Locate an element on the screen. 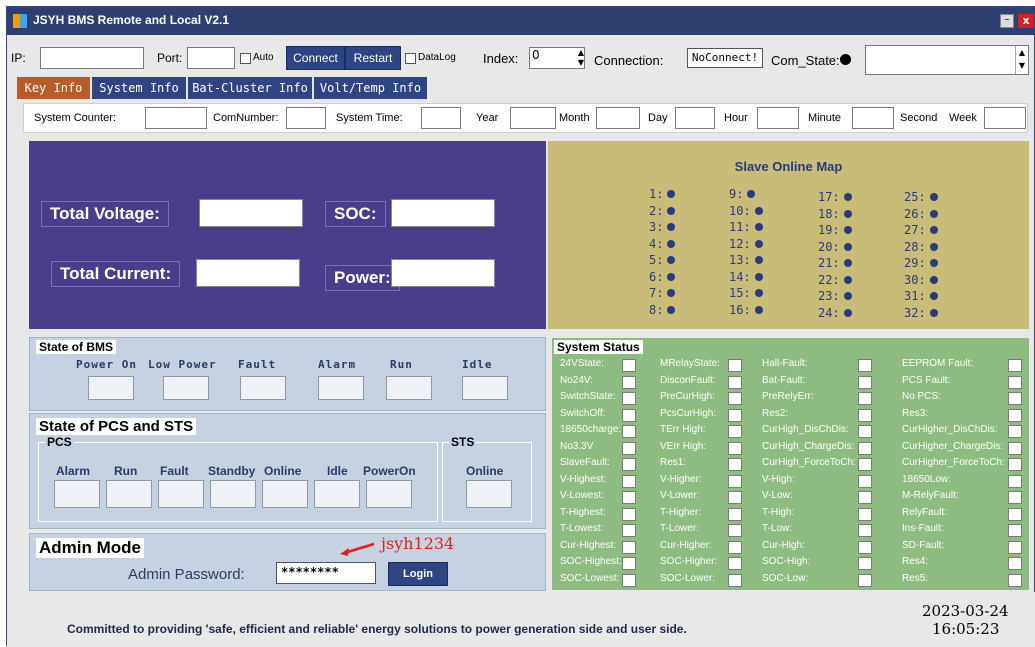 This screenshot has height=647, width=1035. slave-item: 31: is located at coordinates (921, 296).